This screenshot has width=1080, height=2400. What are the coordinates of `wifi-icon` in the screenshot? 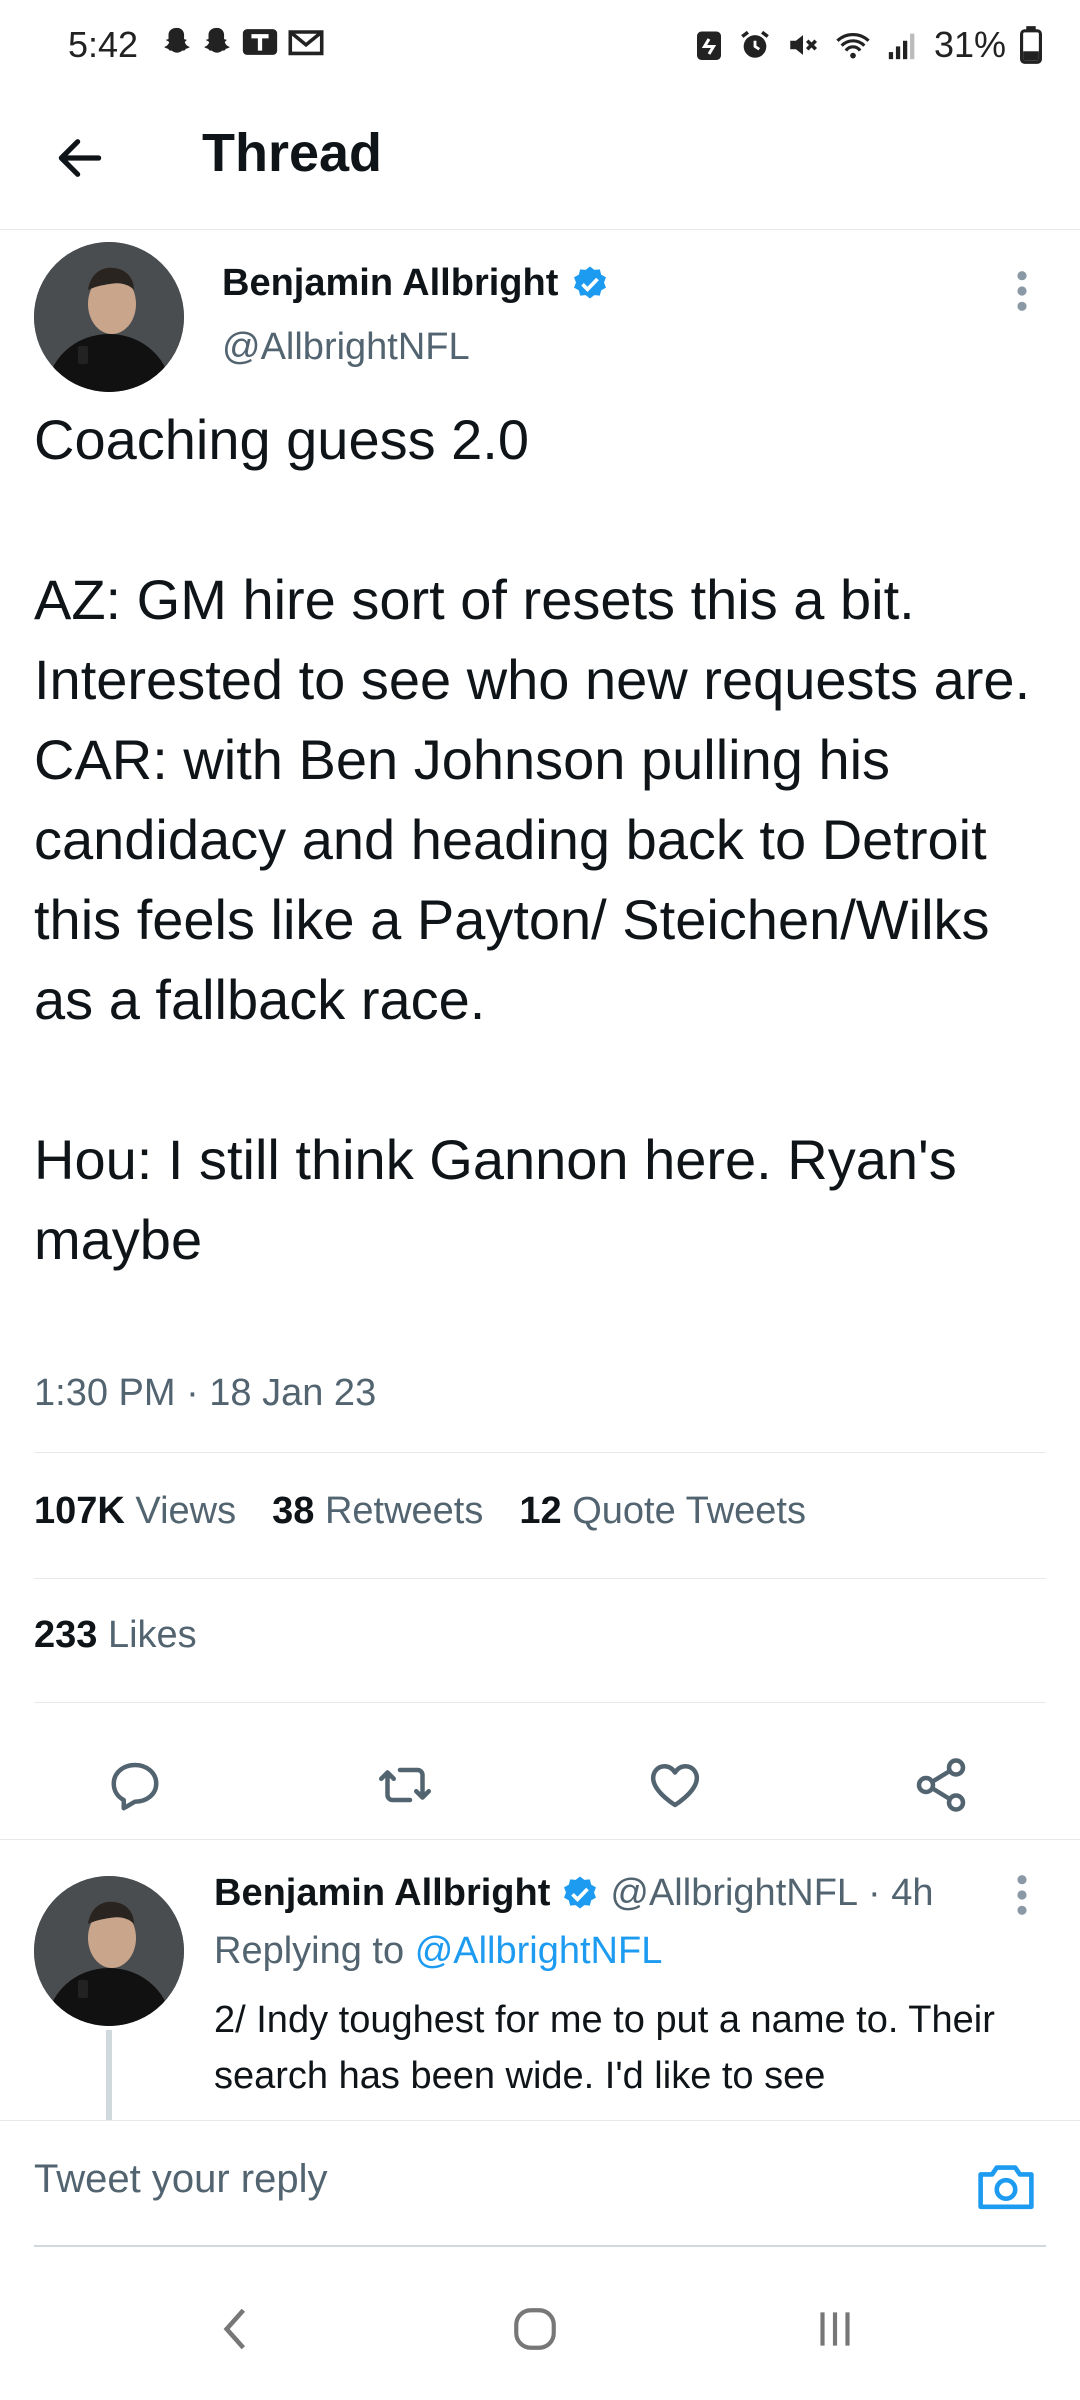 It's located at (853, 46).